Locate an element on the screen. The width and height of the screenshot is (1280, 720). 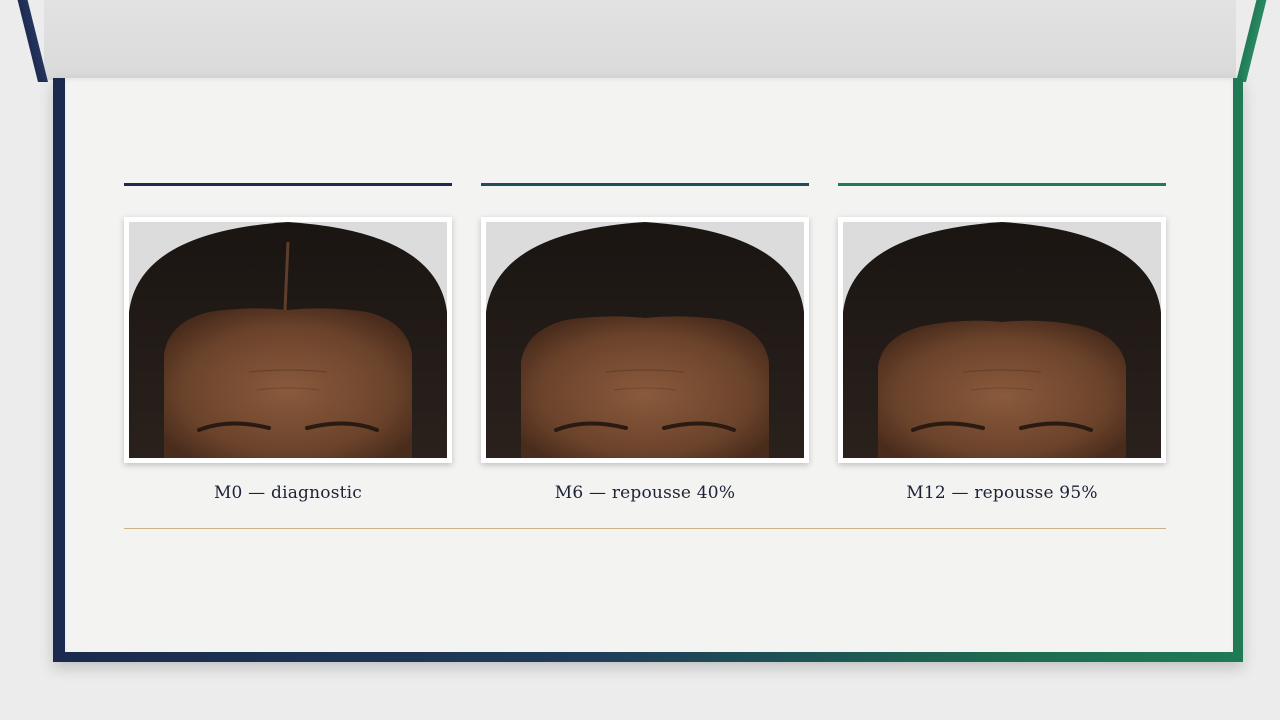
panel-caption: M6 — repousse 40% is located at coordinates (645, 493).